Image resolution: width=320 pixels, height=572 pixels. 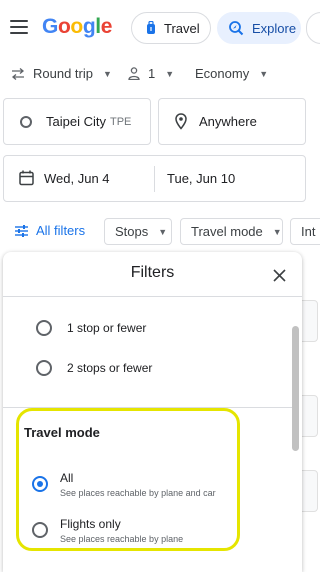 I want to click on tune-icon, so click(x=21, y=230).